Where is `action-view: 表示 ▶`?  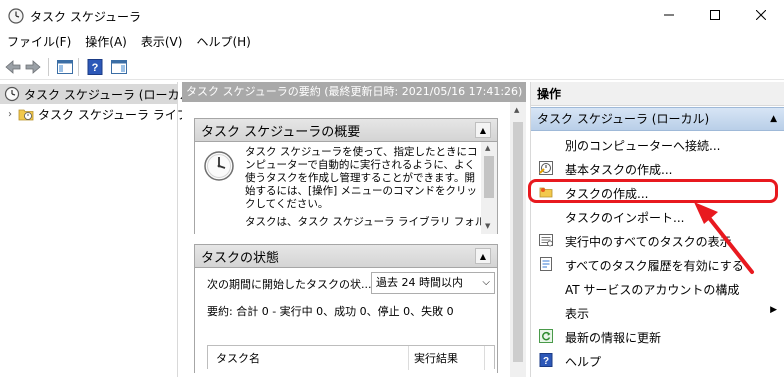
action-view: 表示 ▶ is located at coordinates (657, 312).